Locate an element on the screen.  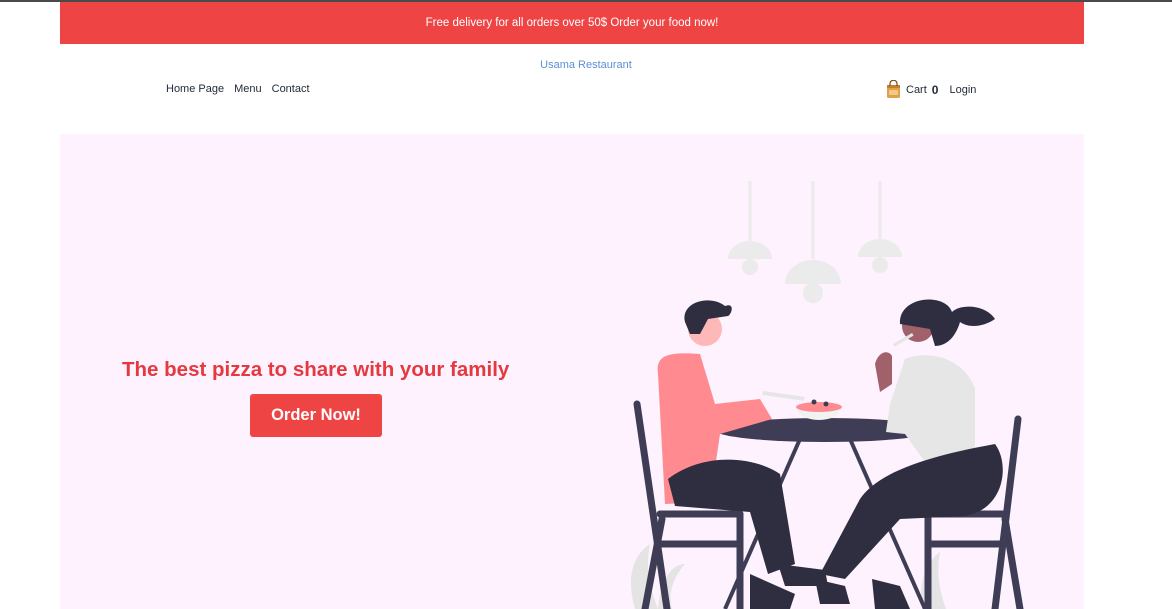
main-nav: Home Page Menu Contact is located at coordinates (238, 89).